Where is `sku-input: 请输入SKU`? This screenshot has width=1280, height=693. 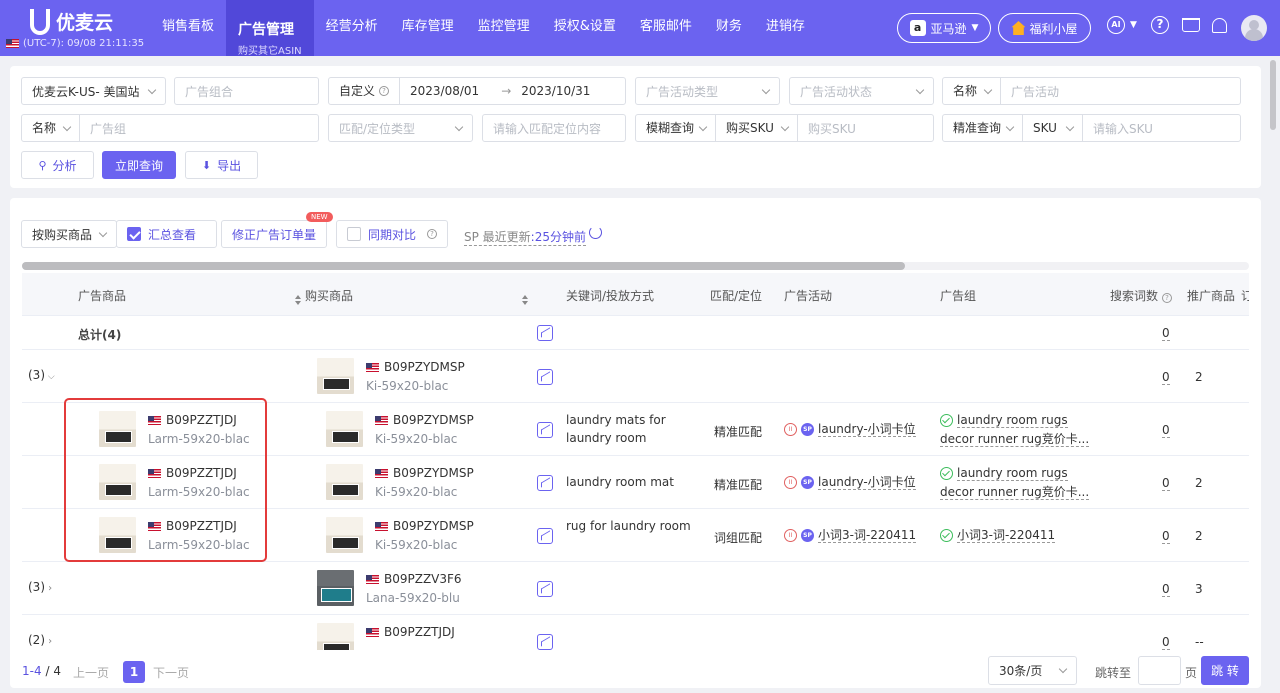 sku-input: 请输入SKU is located at coordinates (1123, 128).